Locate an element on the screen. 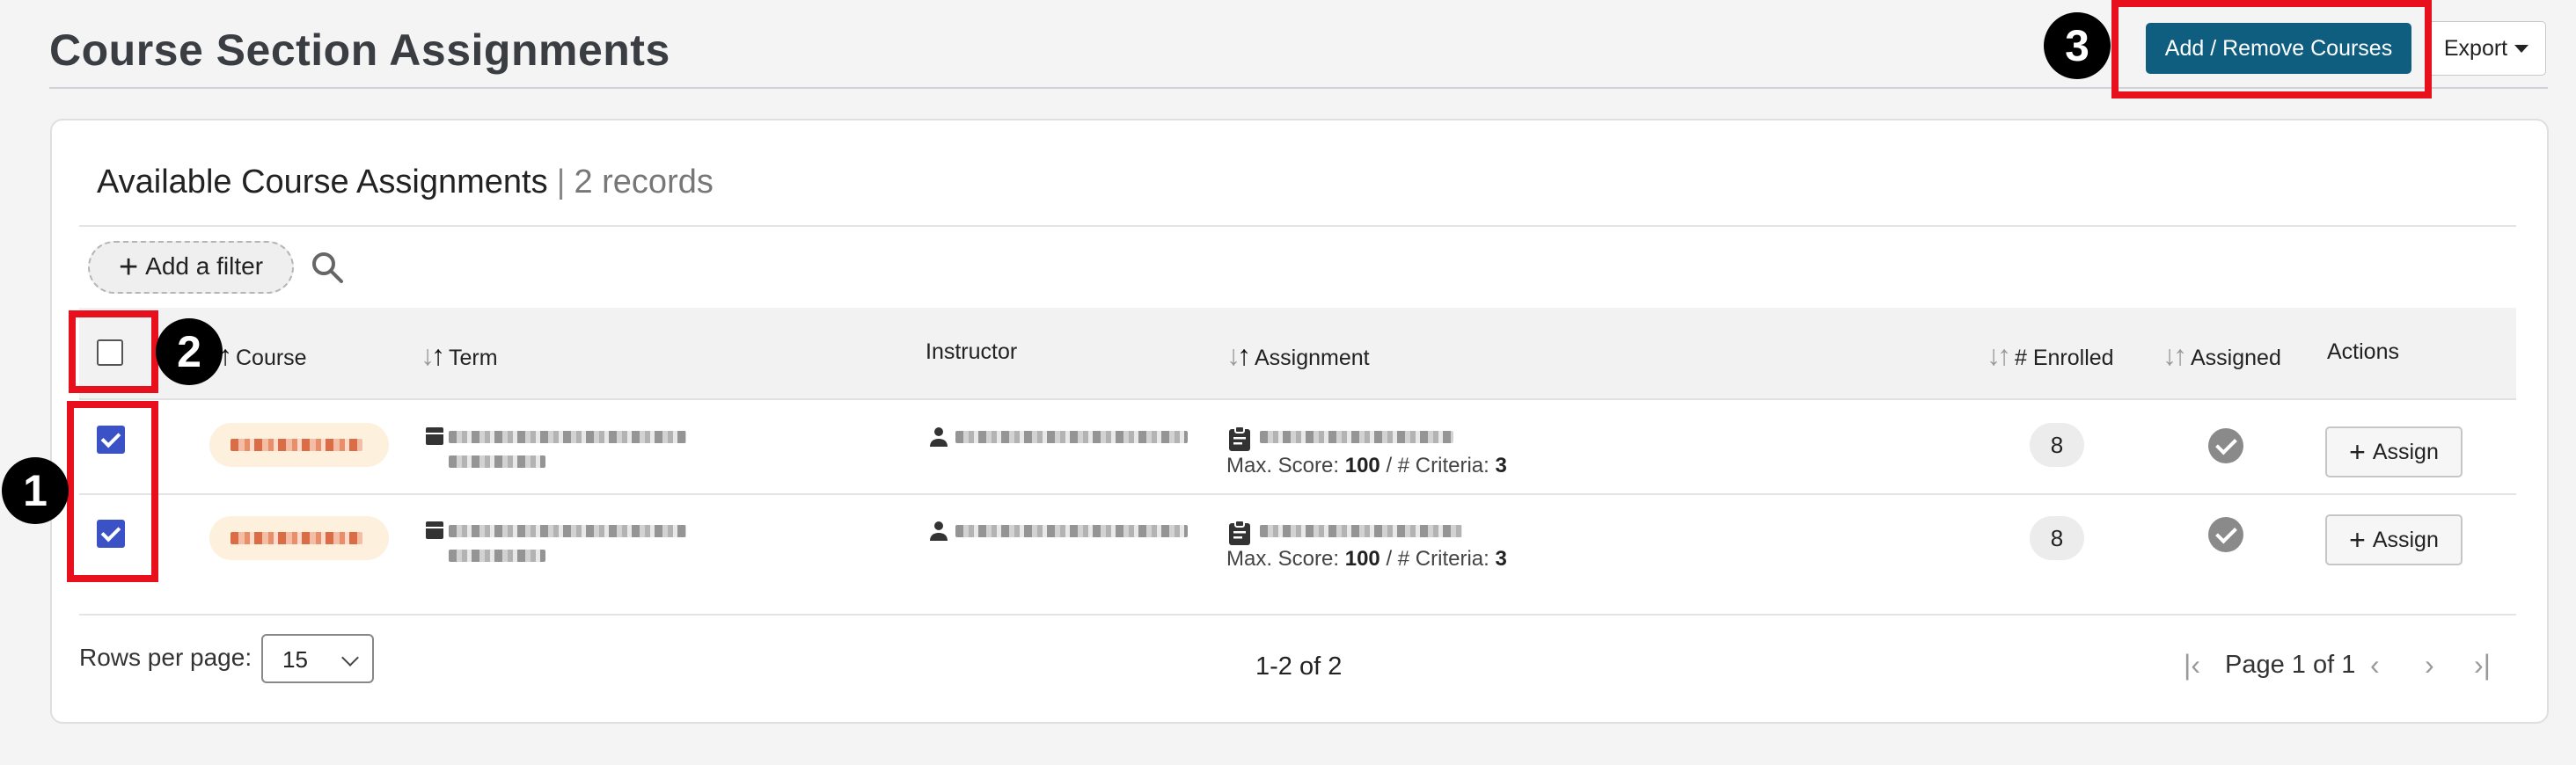  add-remove-courses-button: Add / Remove Courses is located at coordinates (2278, 48).